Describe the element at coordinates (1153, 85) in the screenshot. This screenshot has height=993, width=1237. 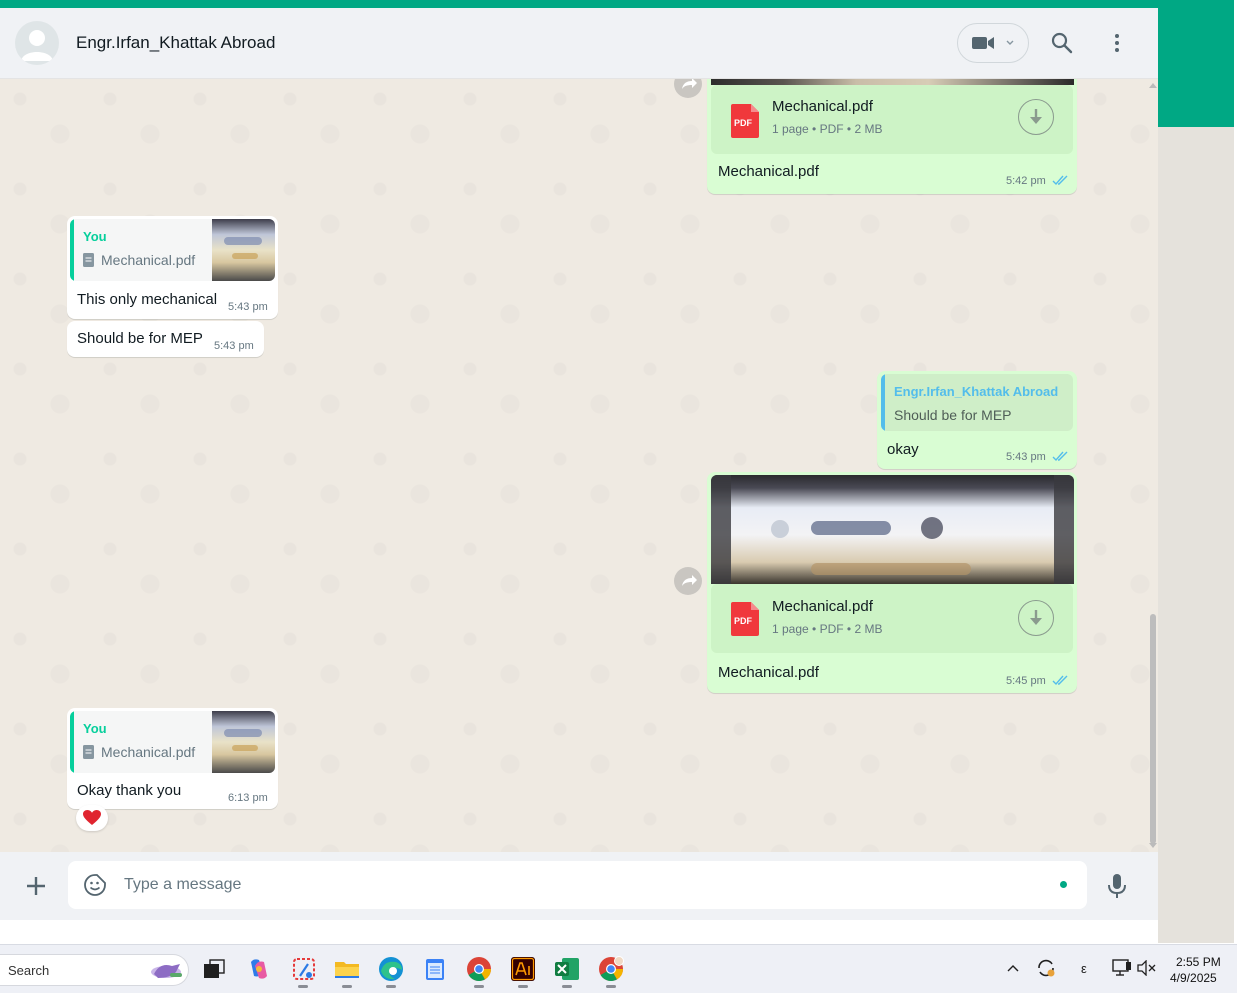
I see `scroll-up-arrow` at that location.